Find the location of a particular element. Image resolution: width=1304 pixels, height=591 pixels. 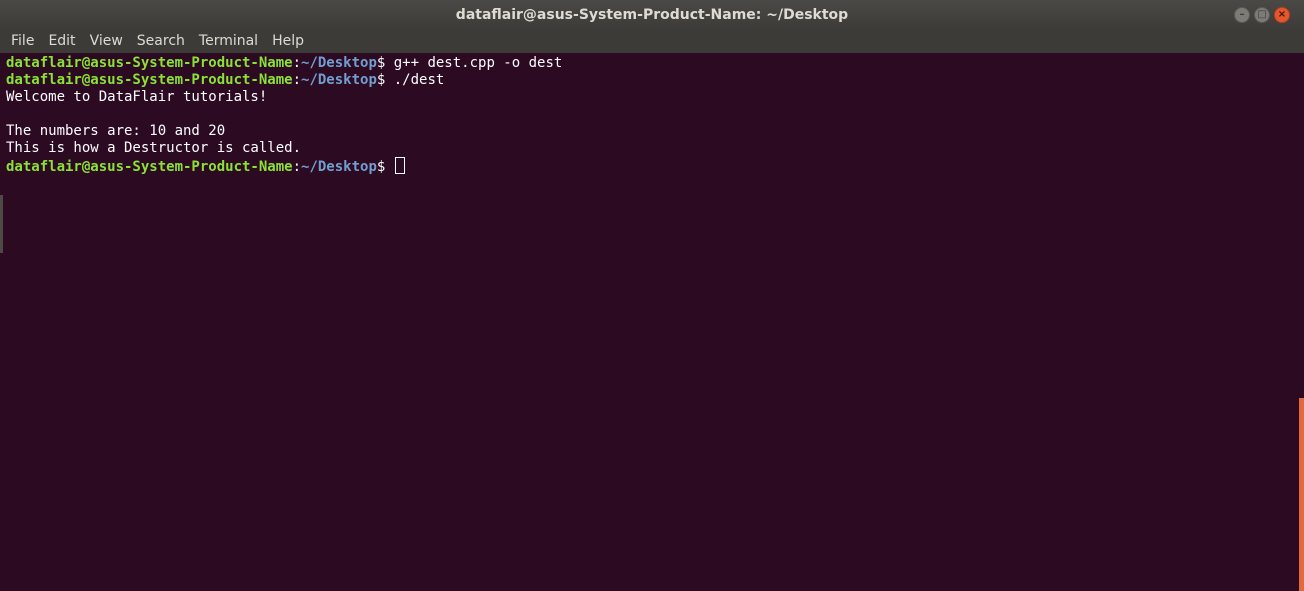

left-edge-handle is located at coordinates (1, 224).